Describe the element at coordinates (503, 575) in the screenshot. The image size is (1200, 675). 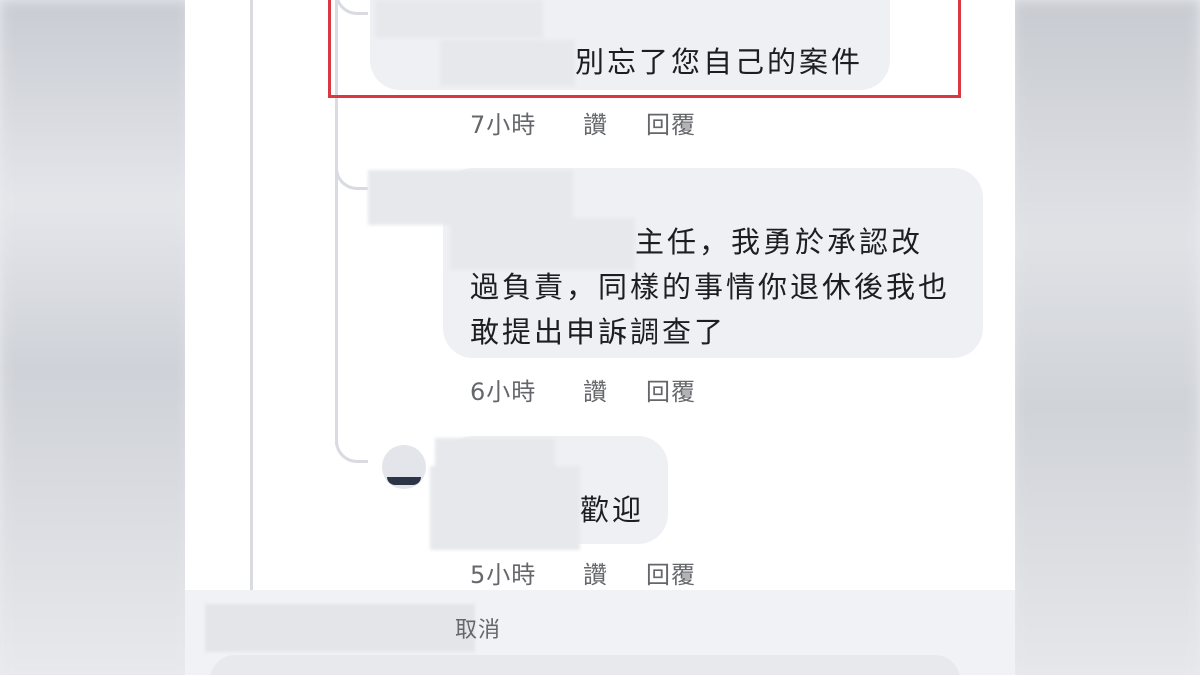
I see `comment-timestamp: 5小時` at that location.